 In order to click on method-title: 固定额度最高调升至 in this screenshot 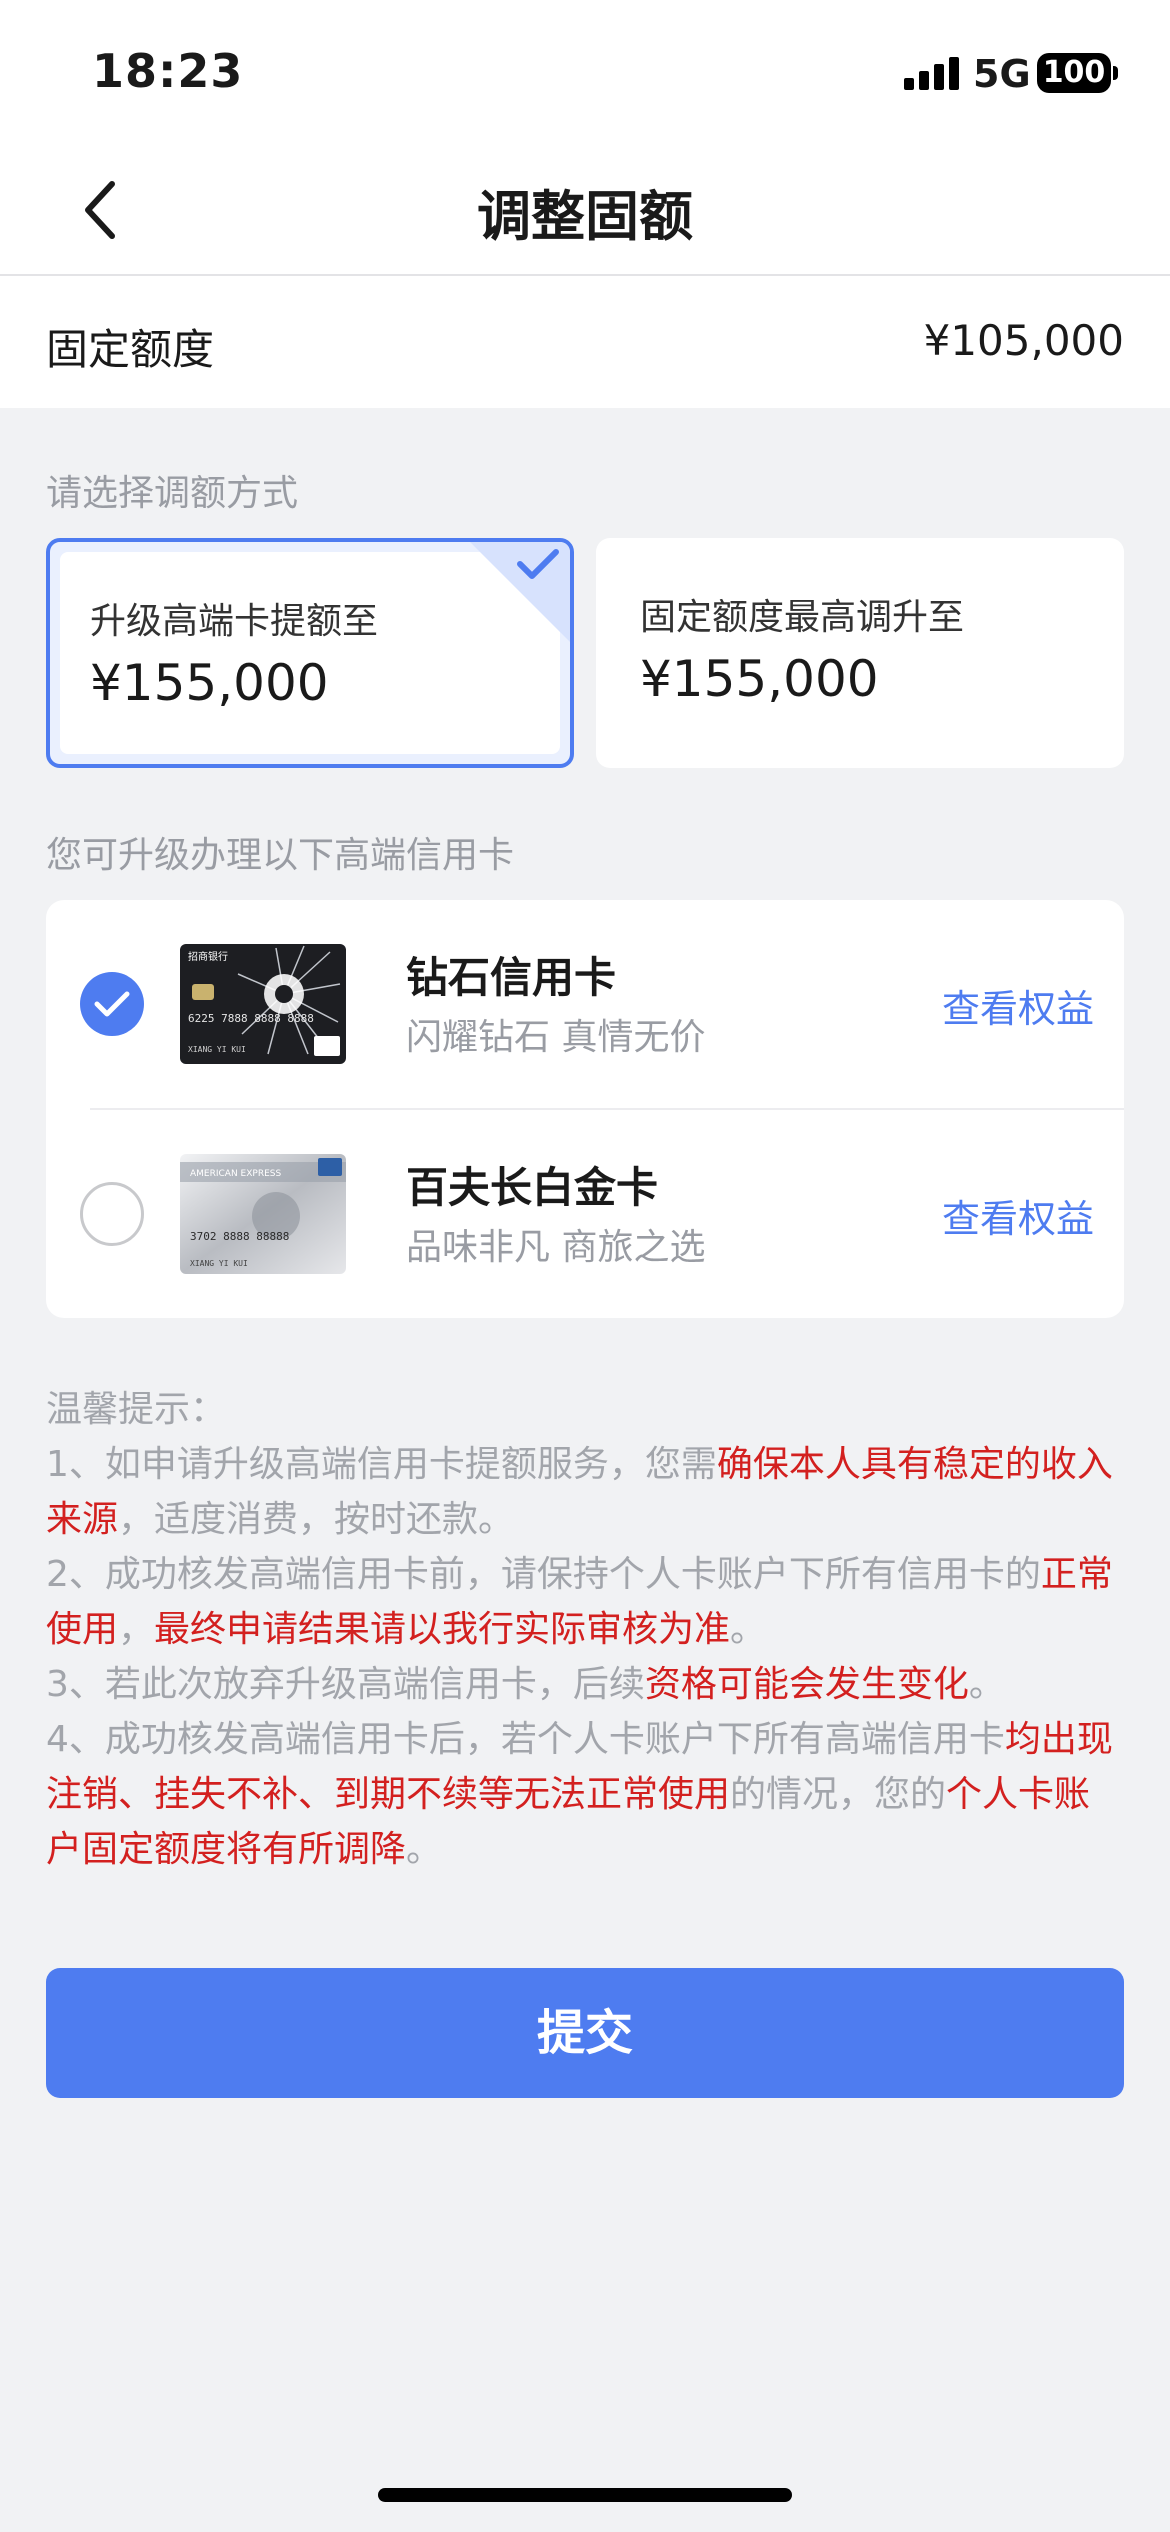, I will do `click(802, 617)`.